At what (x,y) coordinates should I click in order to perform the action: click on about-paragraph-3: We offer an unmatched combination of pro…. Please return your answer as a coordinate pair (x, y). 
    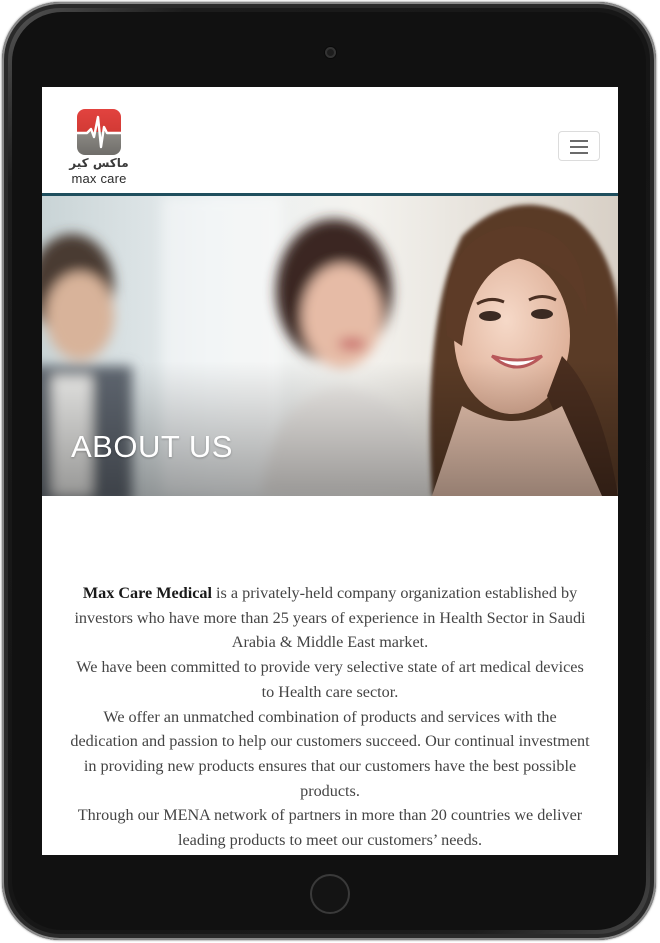
    Looking at the image, I should click on (330, 753).